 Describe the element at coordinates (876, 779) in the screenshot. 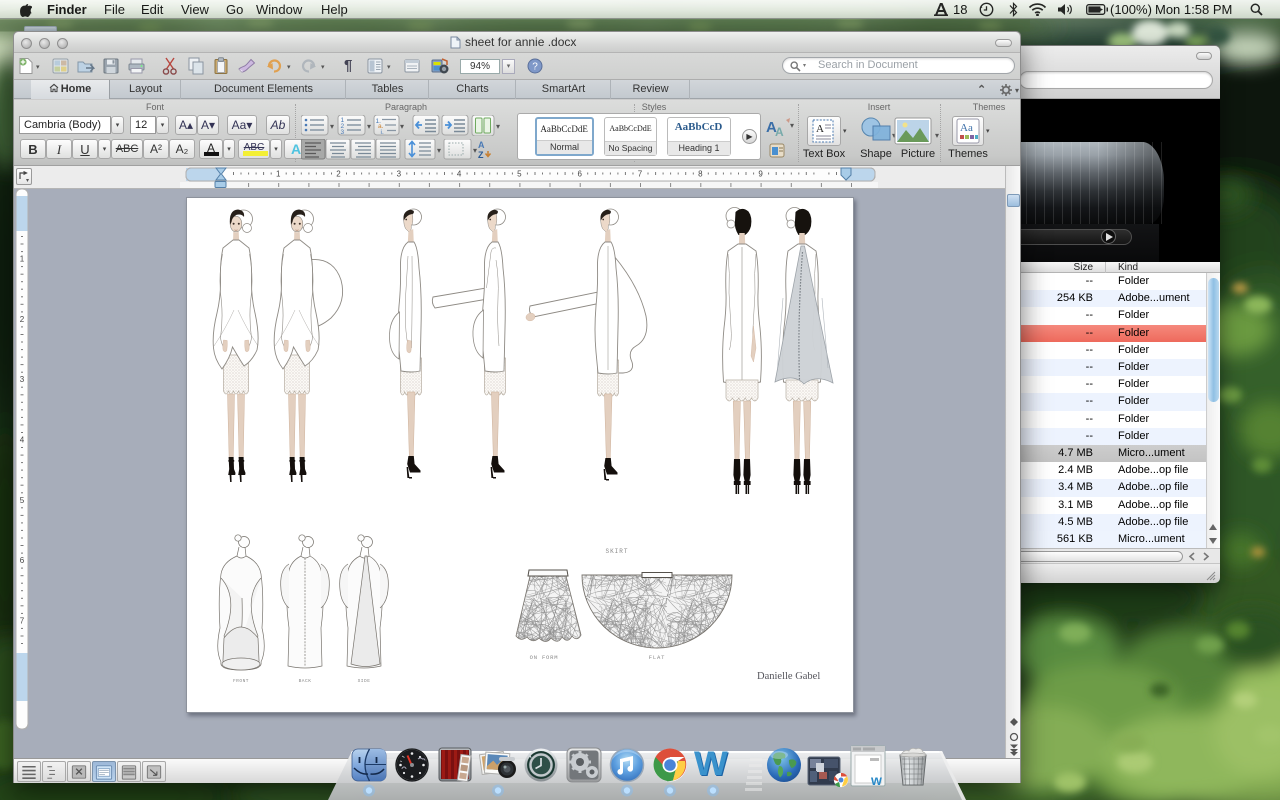

I see `svg-text: w` at that location.